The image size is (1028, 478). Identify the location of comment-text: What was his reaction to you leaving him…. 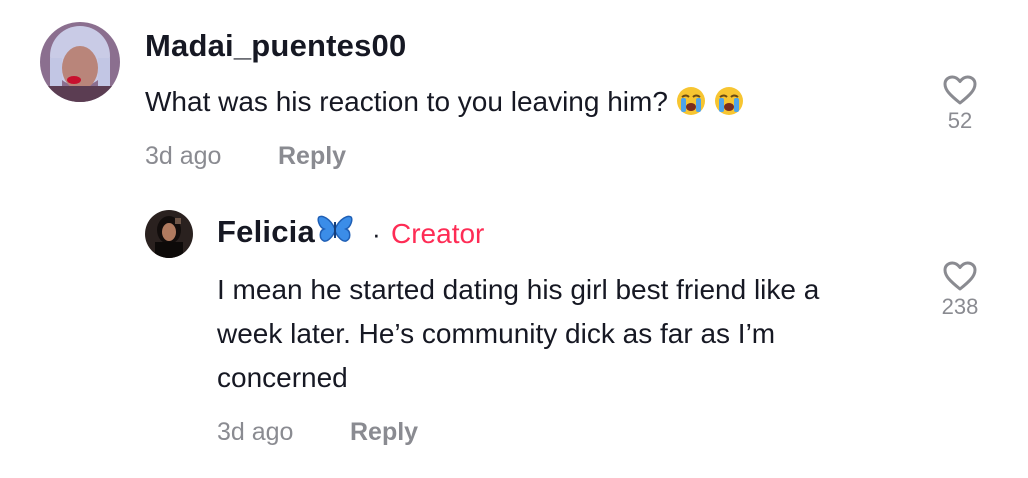
(406, 101).